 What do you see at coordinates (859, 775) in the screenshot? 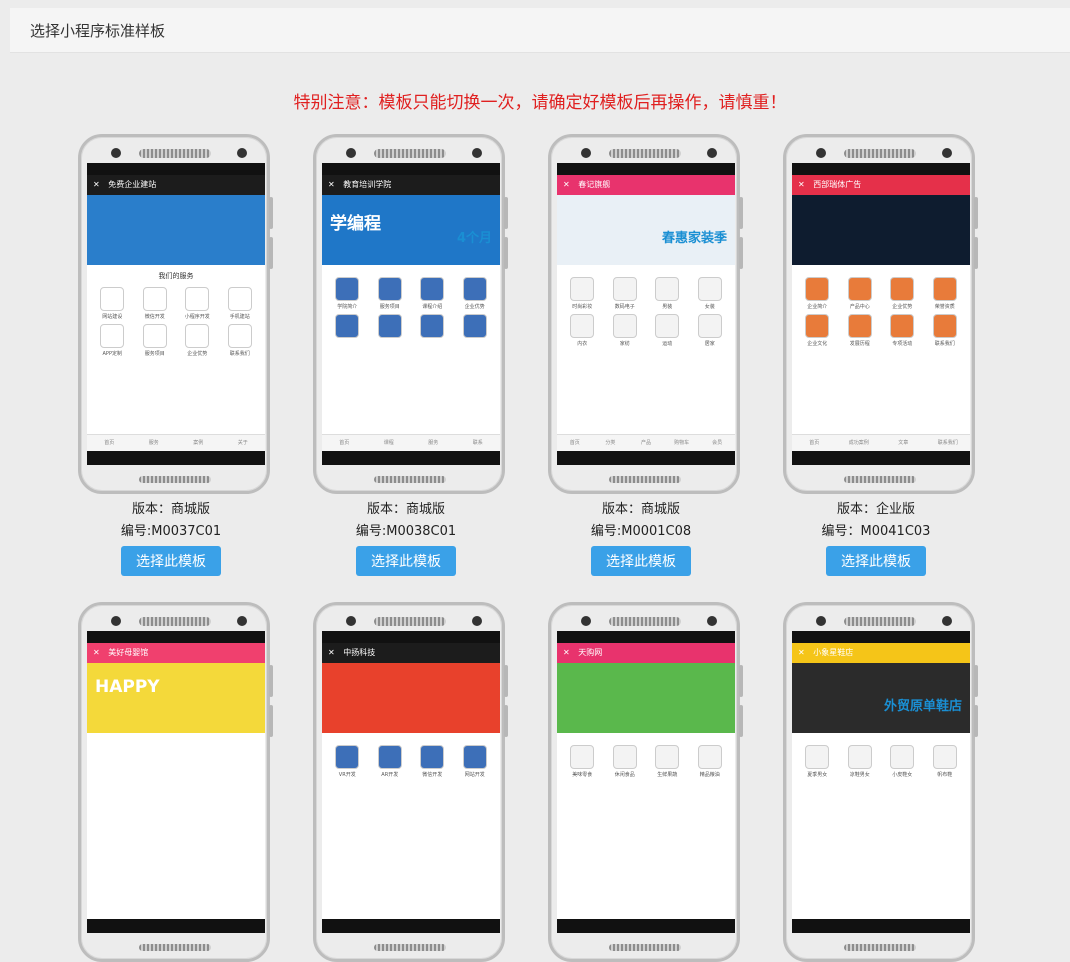
I see `app-icon-label: 凉鞋男女` at bounding box center [859, 775].